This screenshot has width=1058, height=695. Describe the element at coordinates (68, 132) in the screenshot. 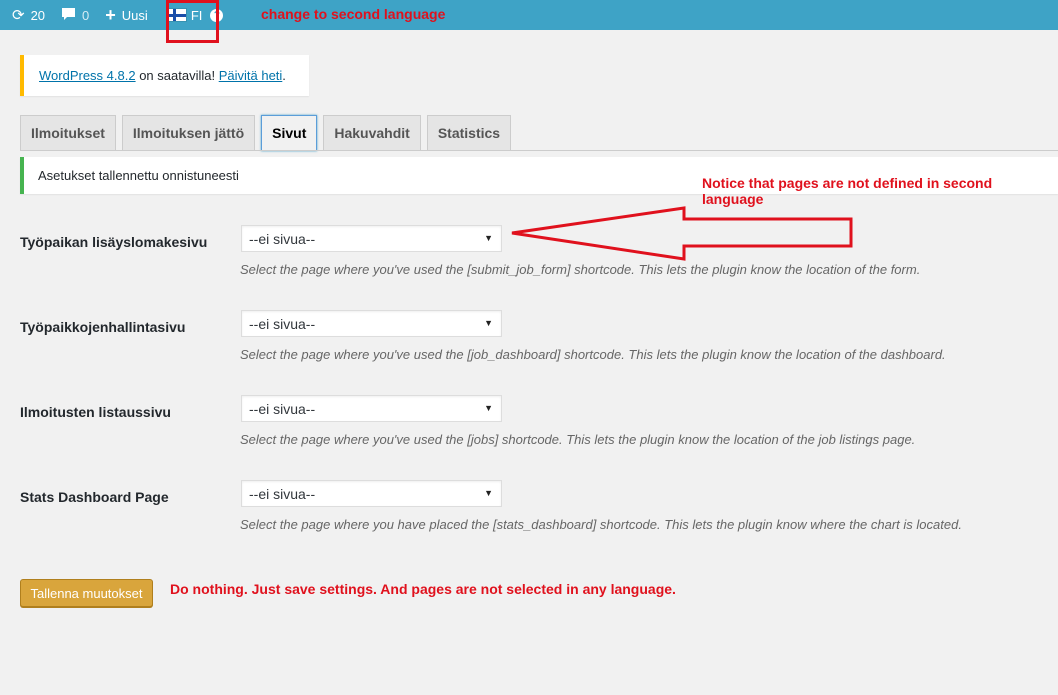

I see `tab-ilmoitukset: Ilmoitukset` at that location.